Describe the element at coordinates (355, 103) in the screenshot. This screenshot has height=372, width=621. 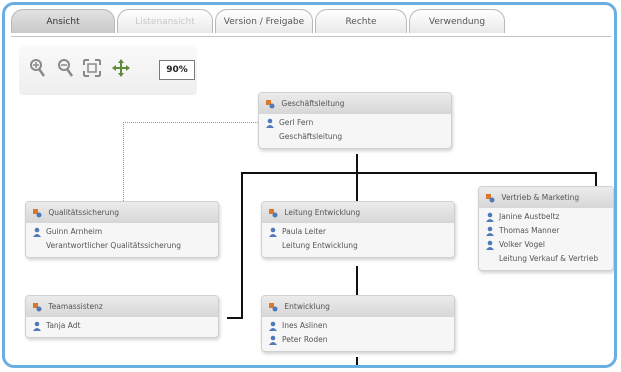
I see `node-header: Geschäftsleitung` at that location.